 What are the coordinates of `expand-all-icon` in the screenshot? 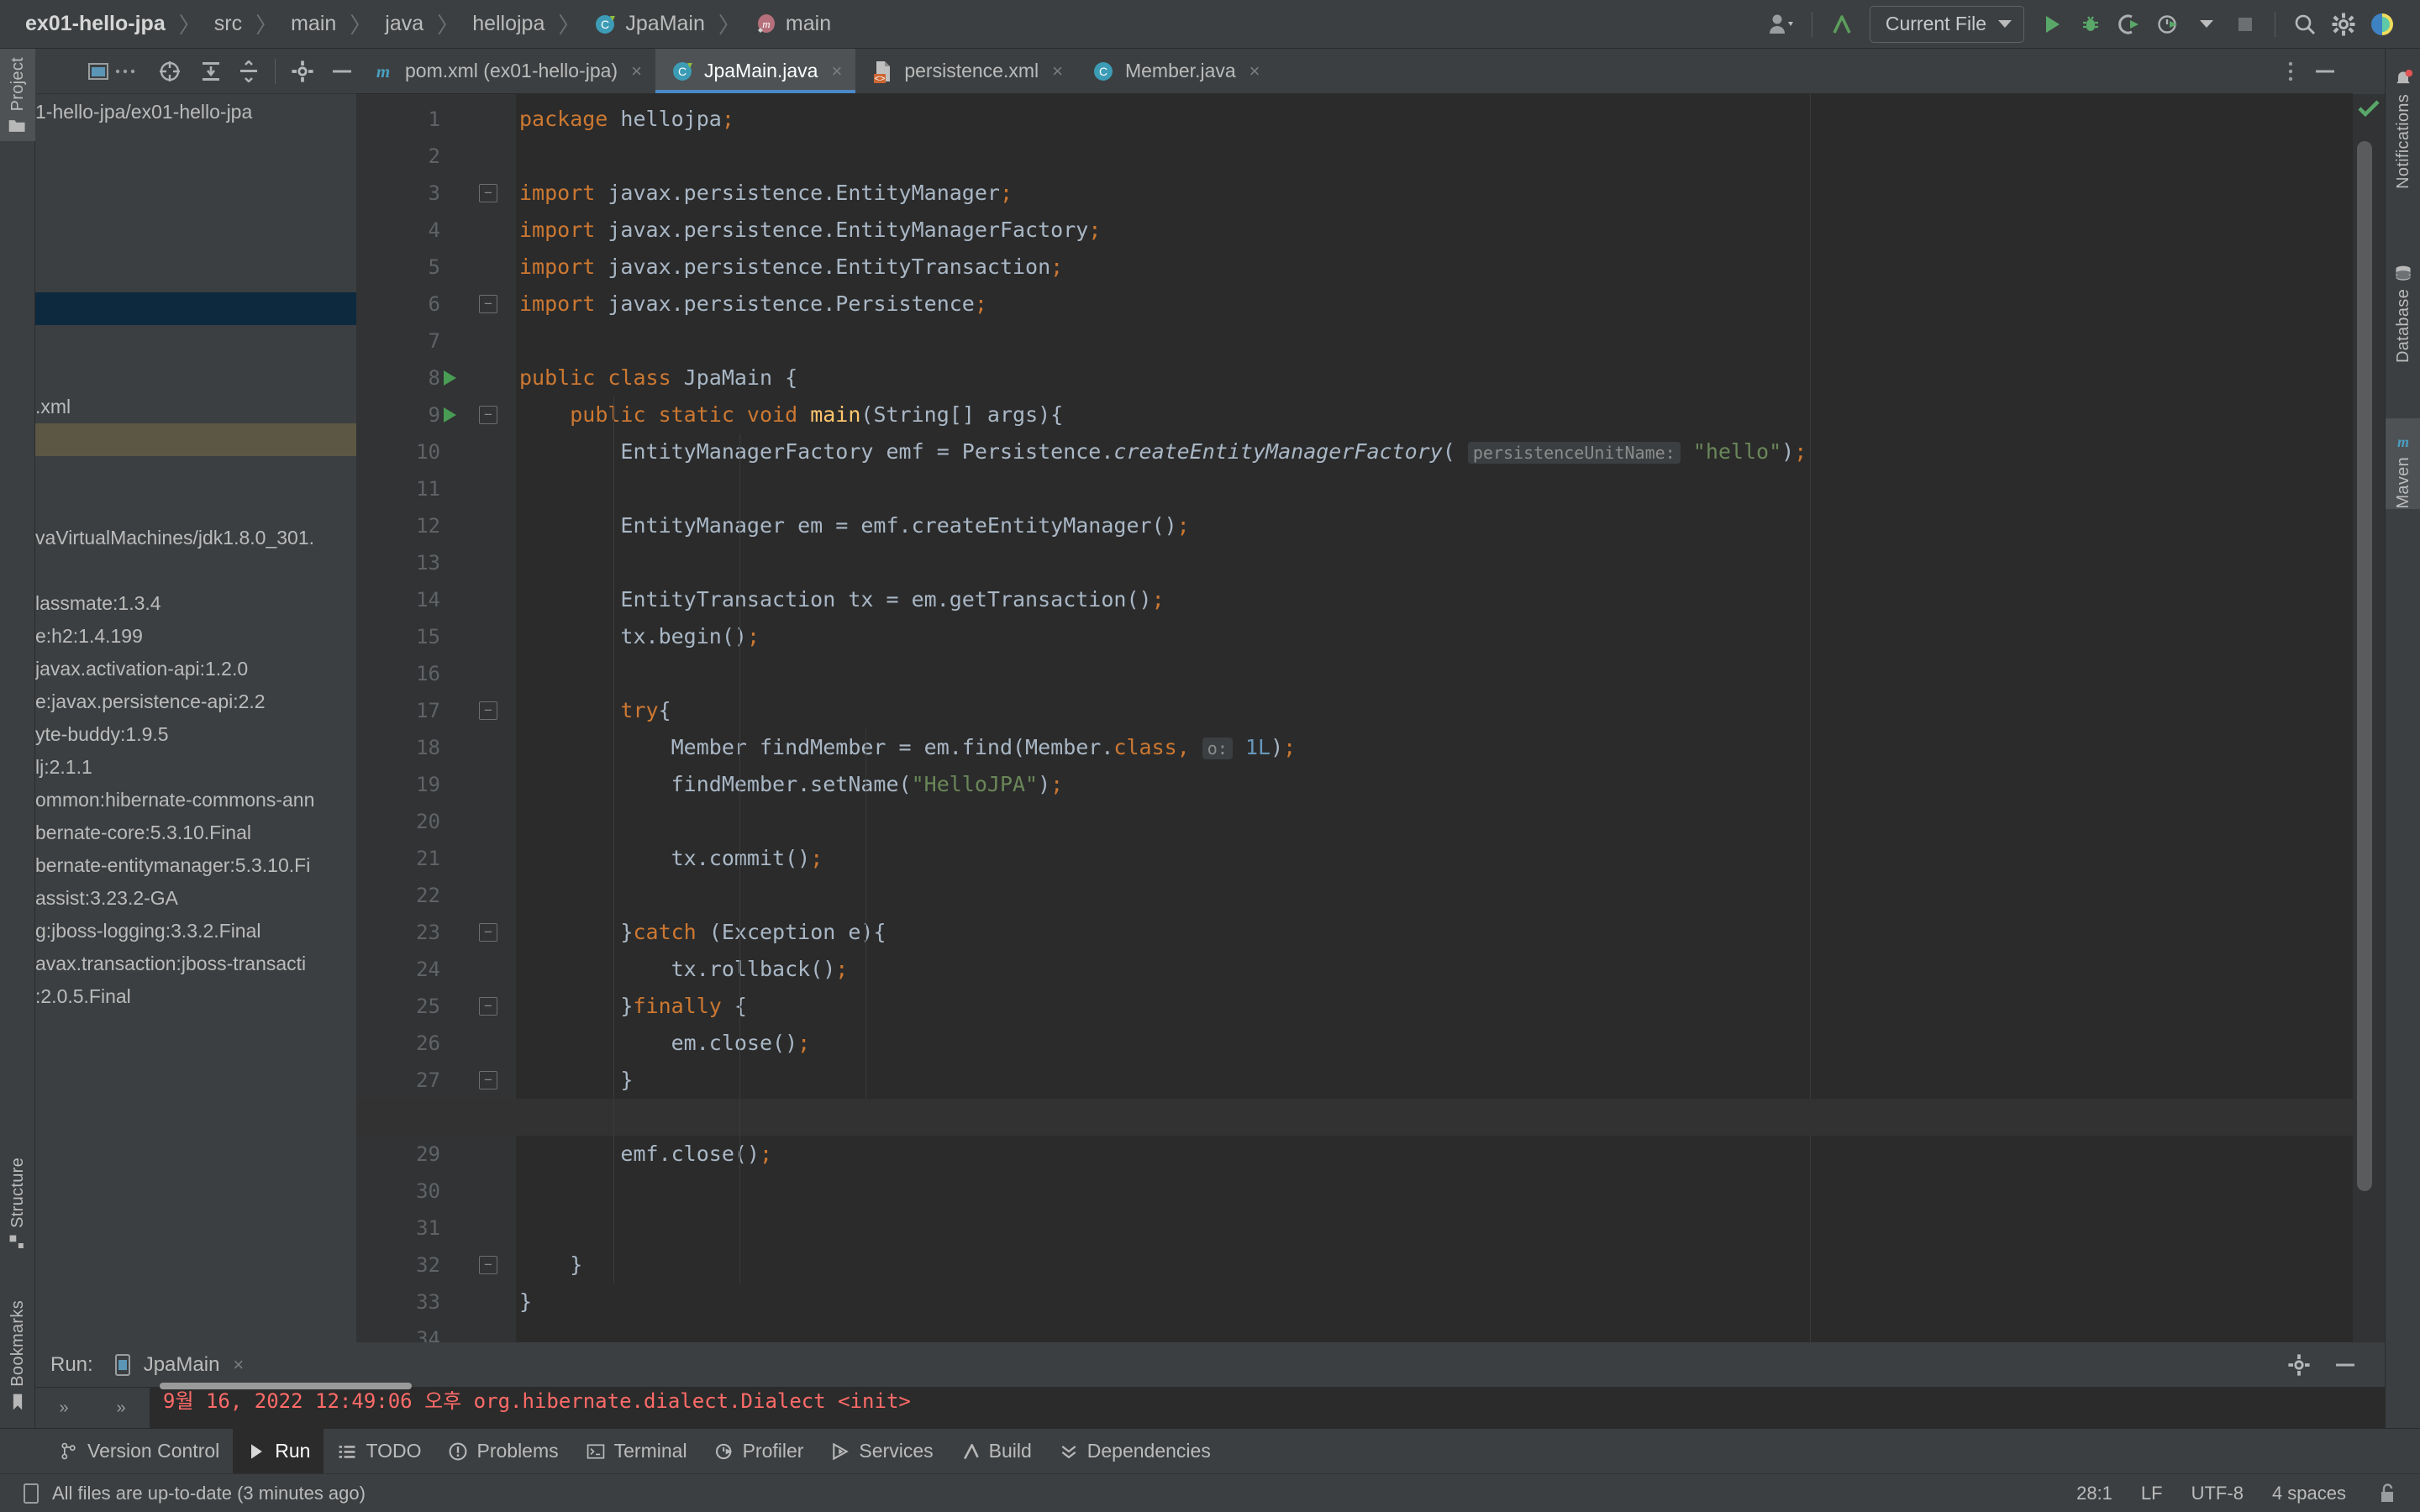 It's located at (210, 71).